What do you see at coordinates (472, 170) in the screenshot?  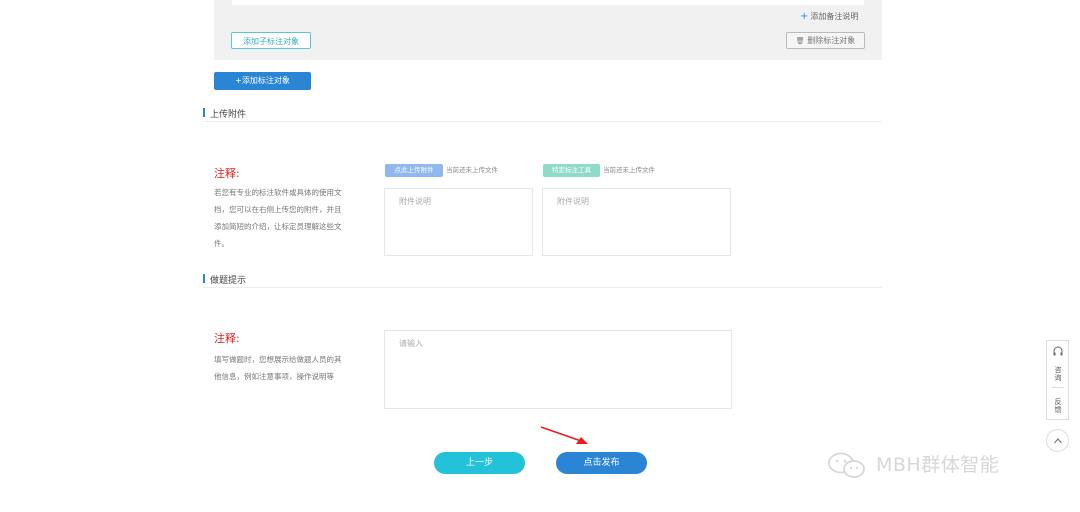 I see `upload-attachment-status: 当前还未上传文件` at bounding box center [472, 170].